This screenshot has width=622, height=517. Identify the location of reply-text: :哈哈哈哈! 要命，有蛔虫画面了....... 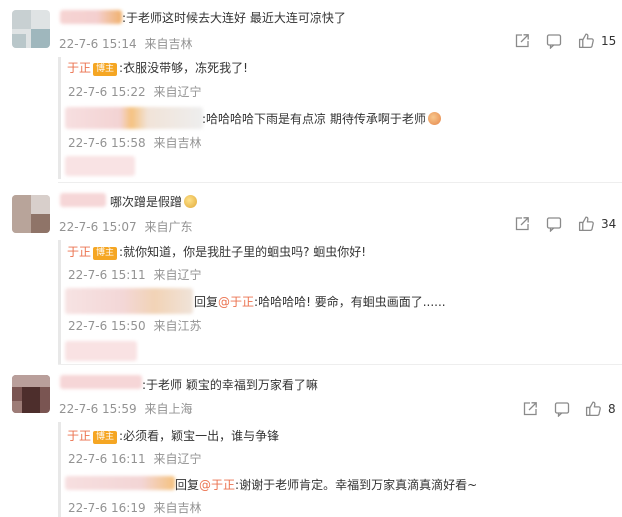
(350, 302).